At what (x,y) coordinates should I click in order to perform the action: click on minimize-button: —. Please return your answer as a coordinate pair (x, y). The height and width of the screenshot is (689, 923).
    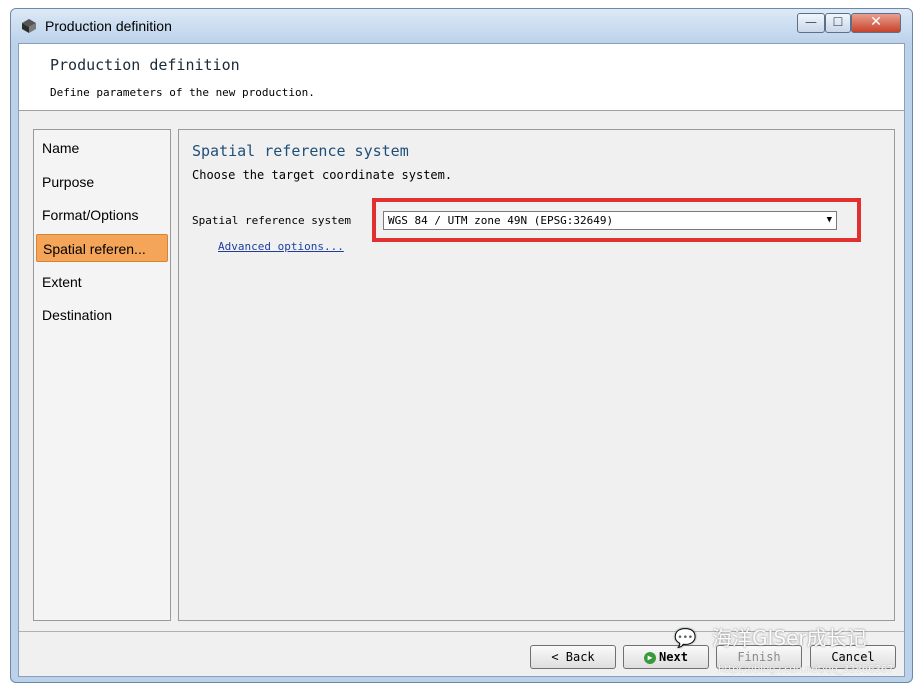
    Looking at the image, I should click on (811, 23).